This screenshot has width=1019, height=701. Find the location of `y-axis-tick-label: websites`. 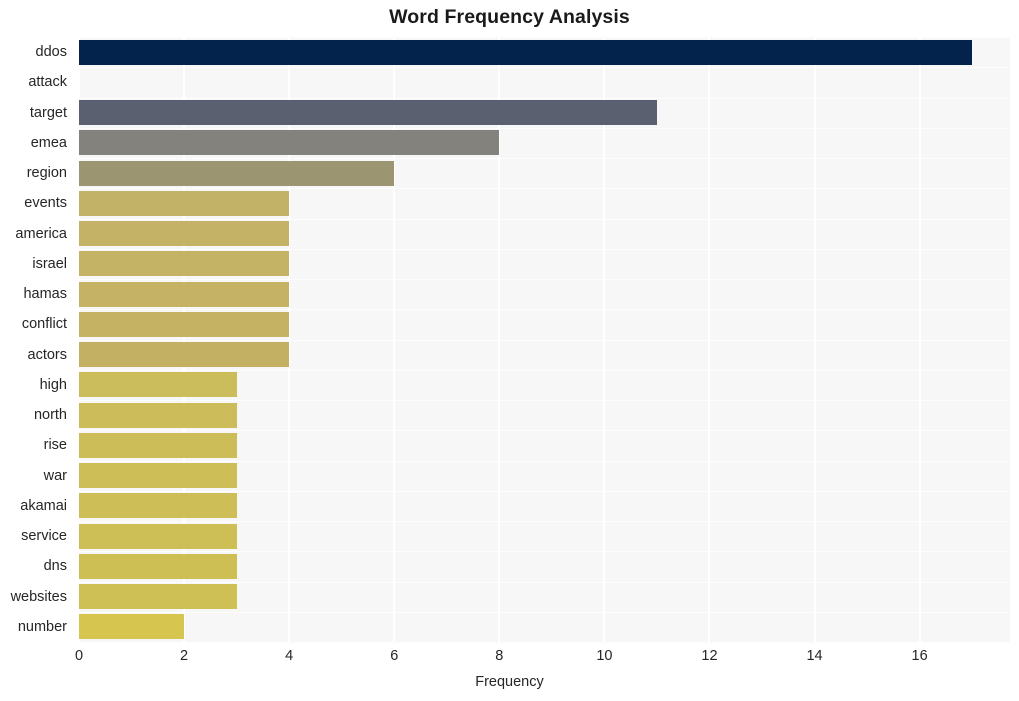

y-axis-tick-label: websites is located at coordinates (38, 596).